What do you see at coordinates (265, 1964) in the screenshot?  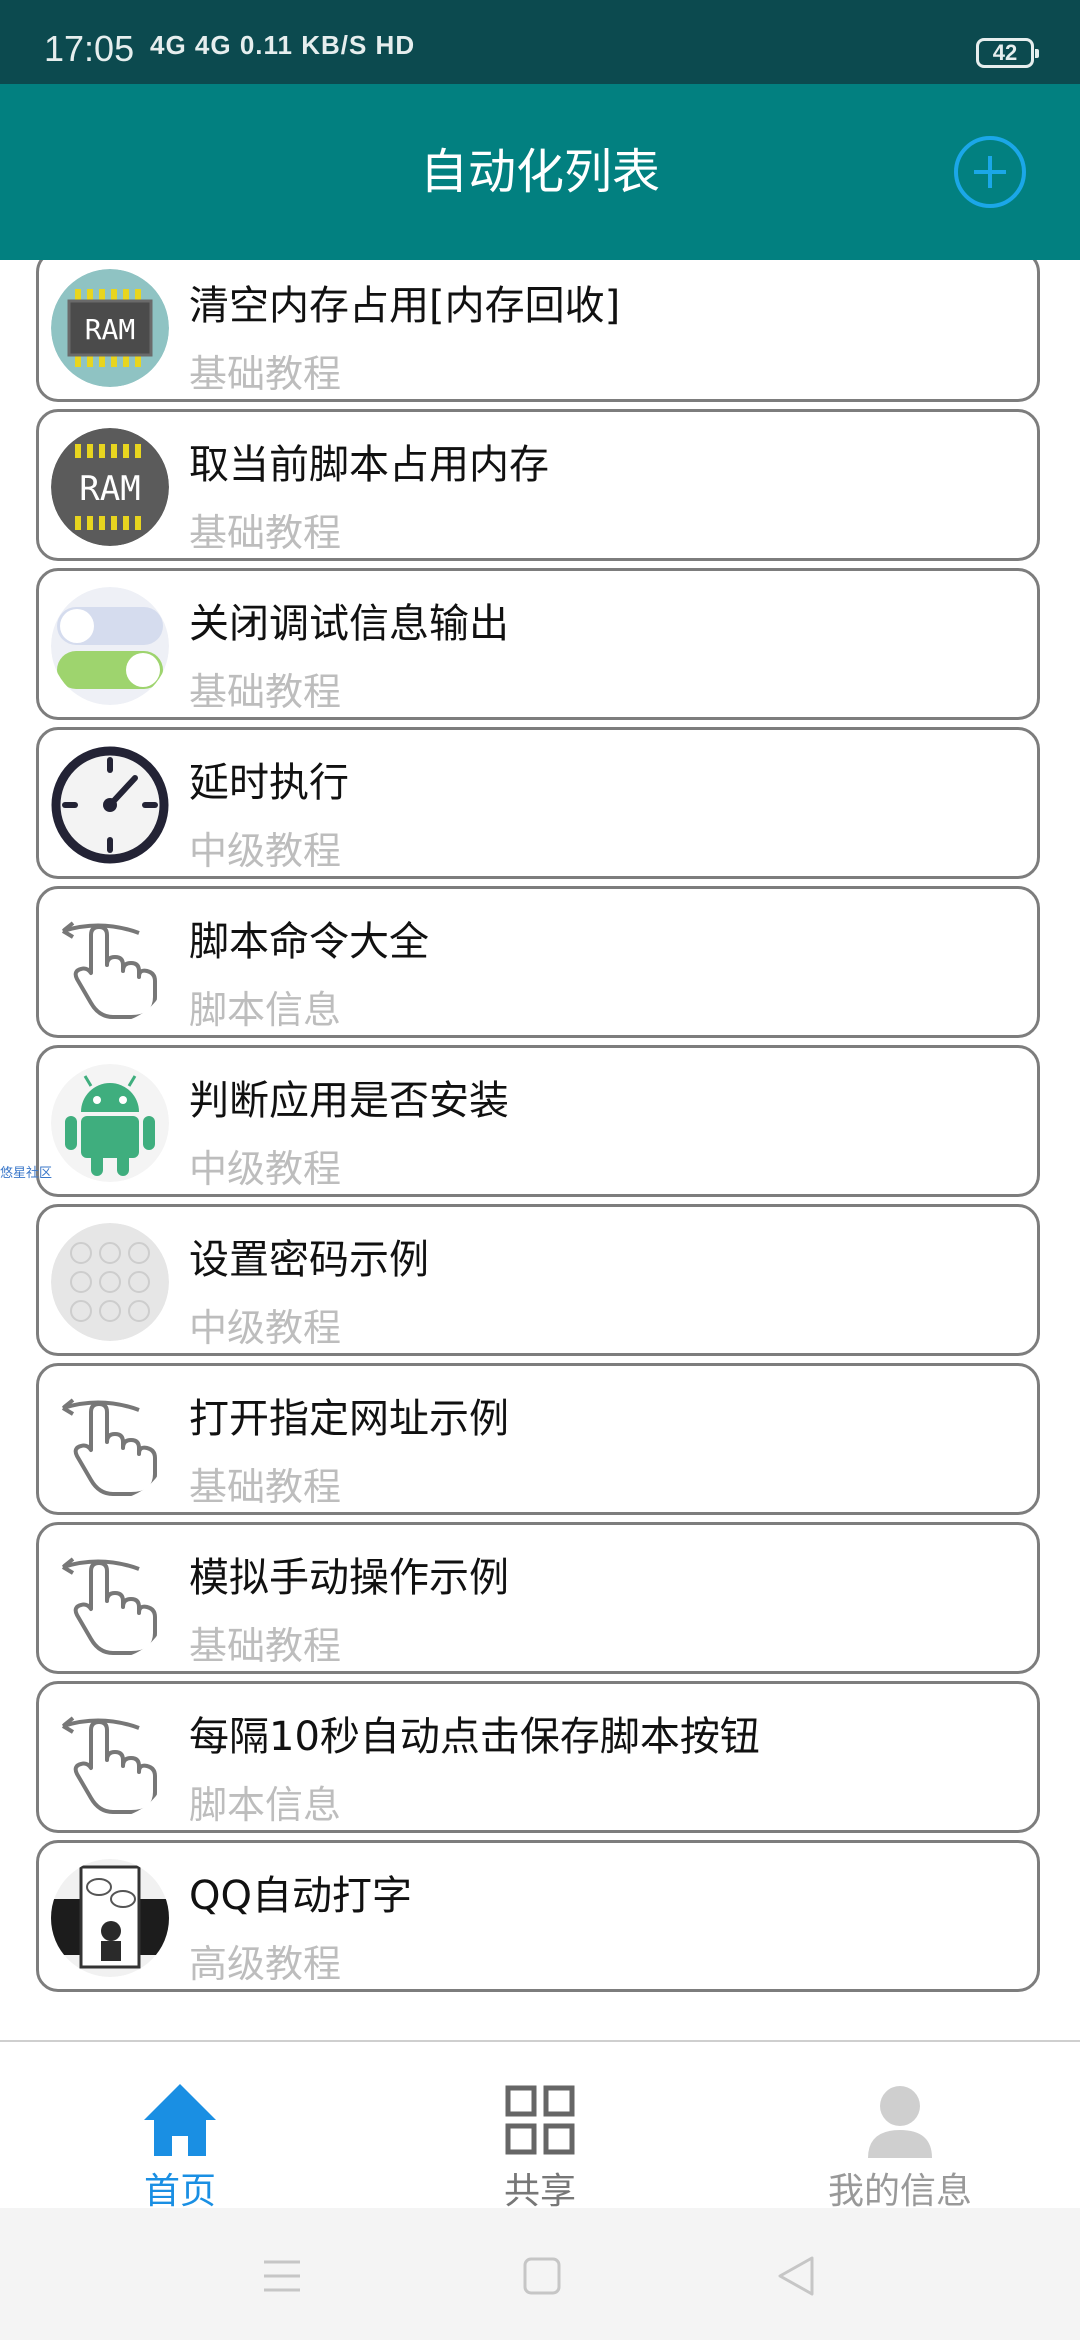 I see `item-subtitle: 高级教程` at bounding box center [265, 1964].